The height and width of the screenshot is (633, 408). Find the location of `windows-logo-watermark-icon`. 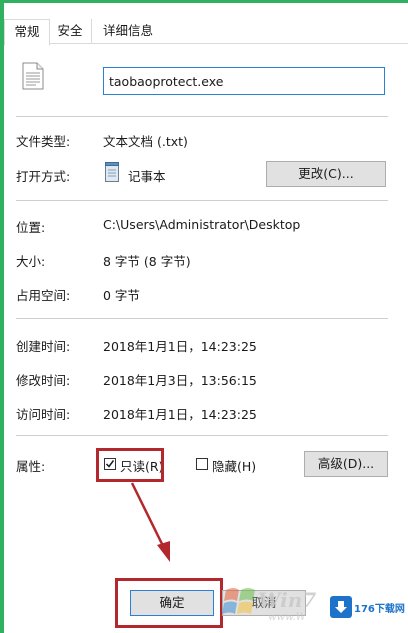

windows-logo-watermark-icon is located at coordinates (238, 601).